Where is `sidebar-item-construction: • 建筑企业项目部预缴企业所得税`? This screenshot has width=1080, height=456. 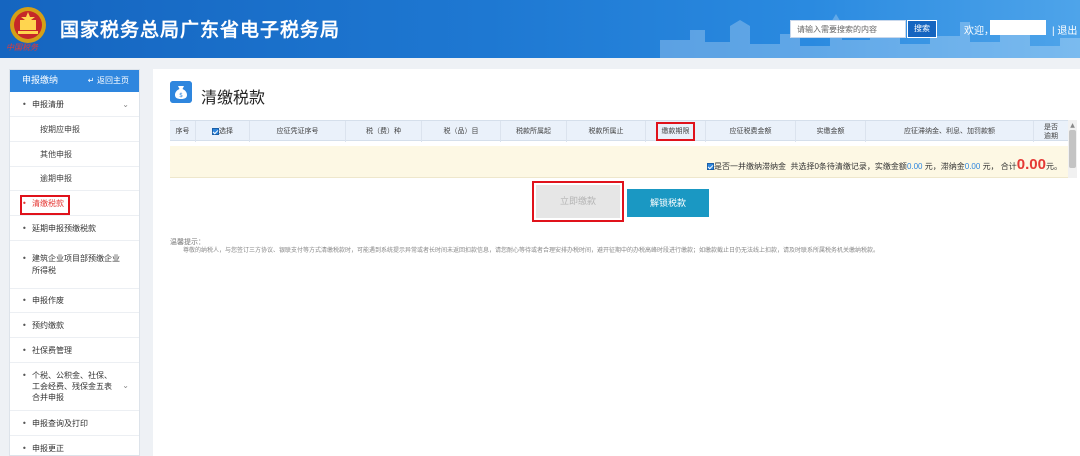
sidebar-item-construction: • 建筑企业项目部预缴企业所得税 is located at coordinates (74, 265).